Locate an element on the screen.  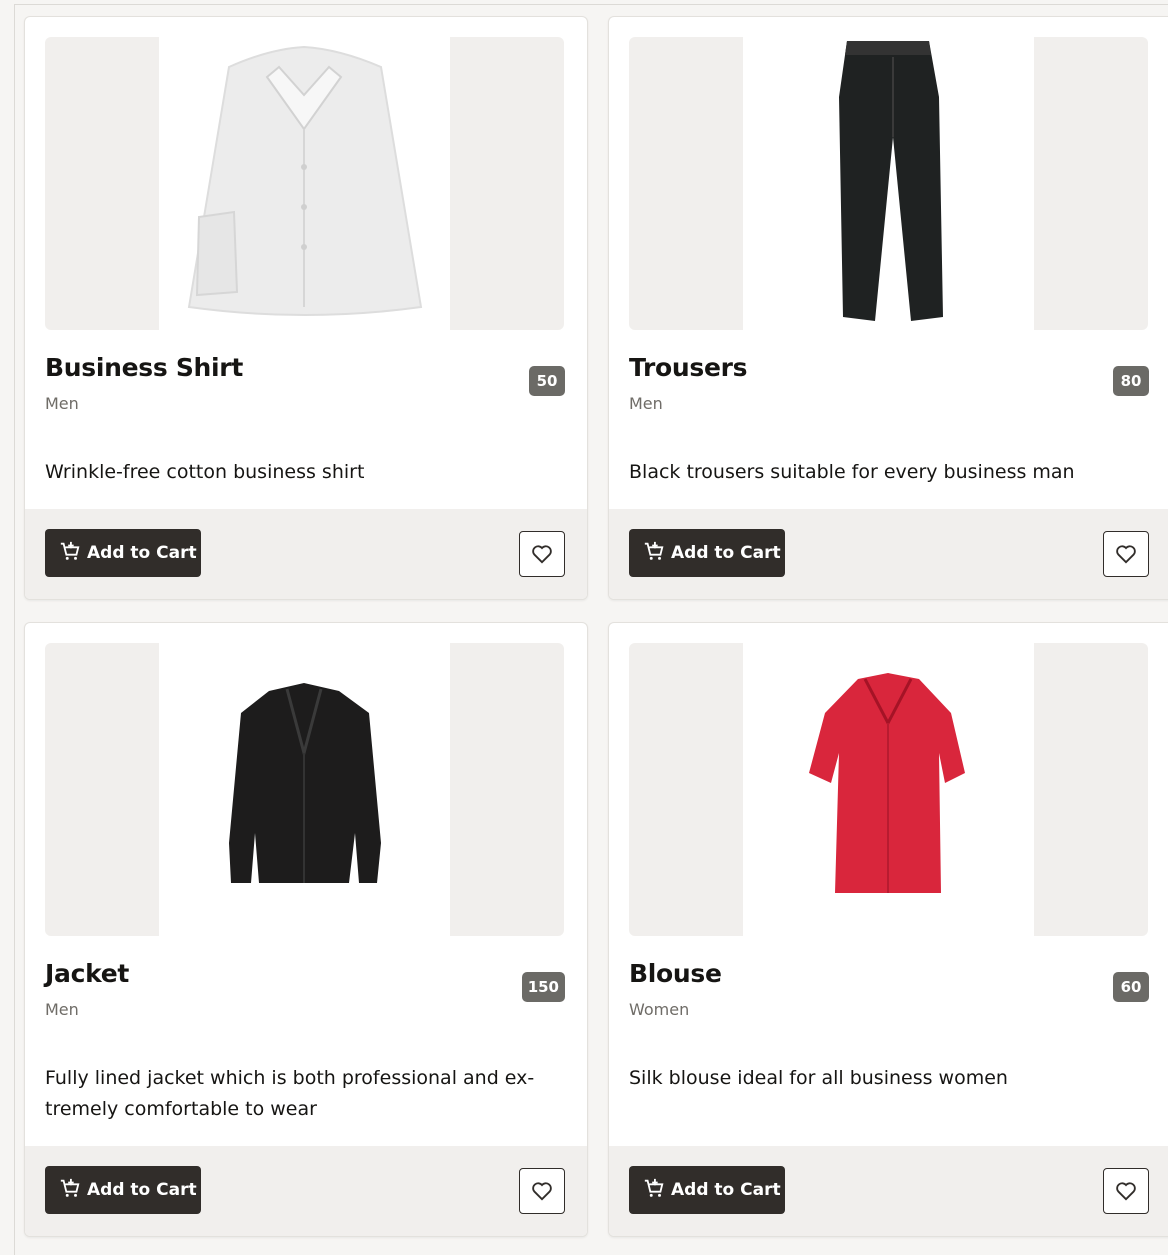
trousers-image is located at coordinates (888, 183).